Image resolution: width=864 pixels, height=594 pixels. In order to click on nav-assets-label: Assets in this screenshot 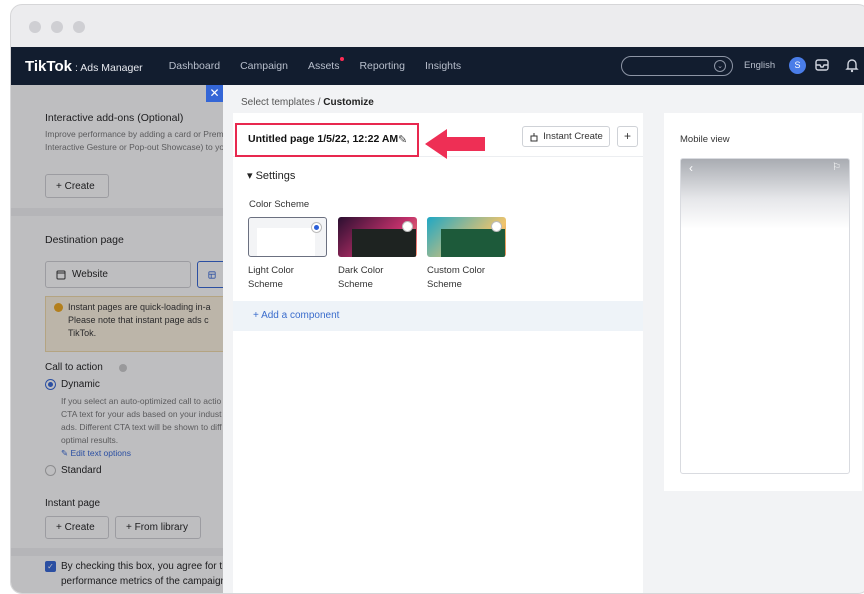, I will do `click(323, 66)`.